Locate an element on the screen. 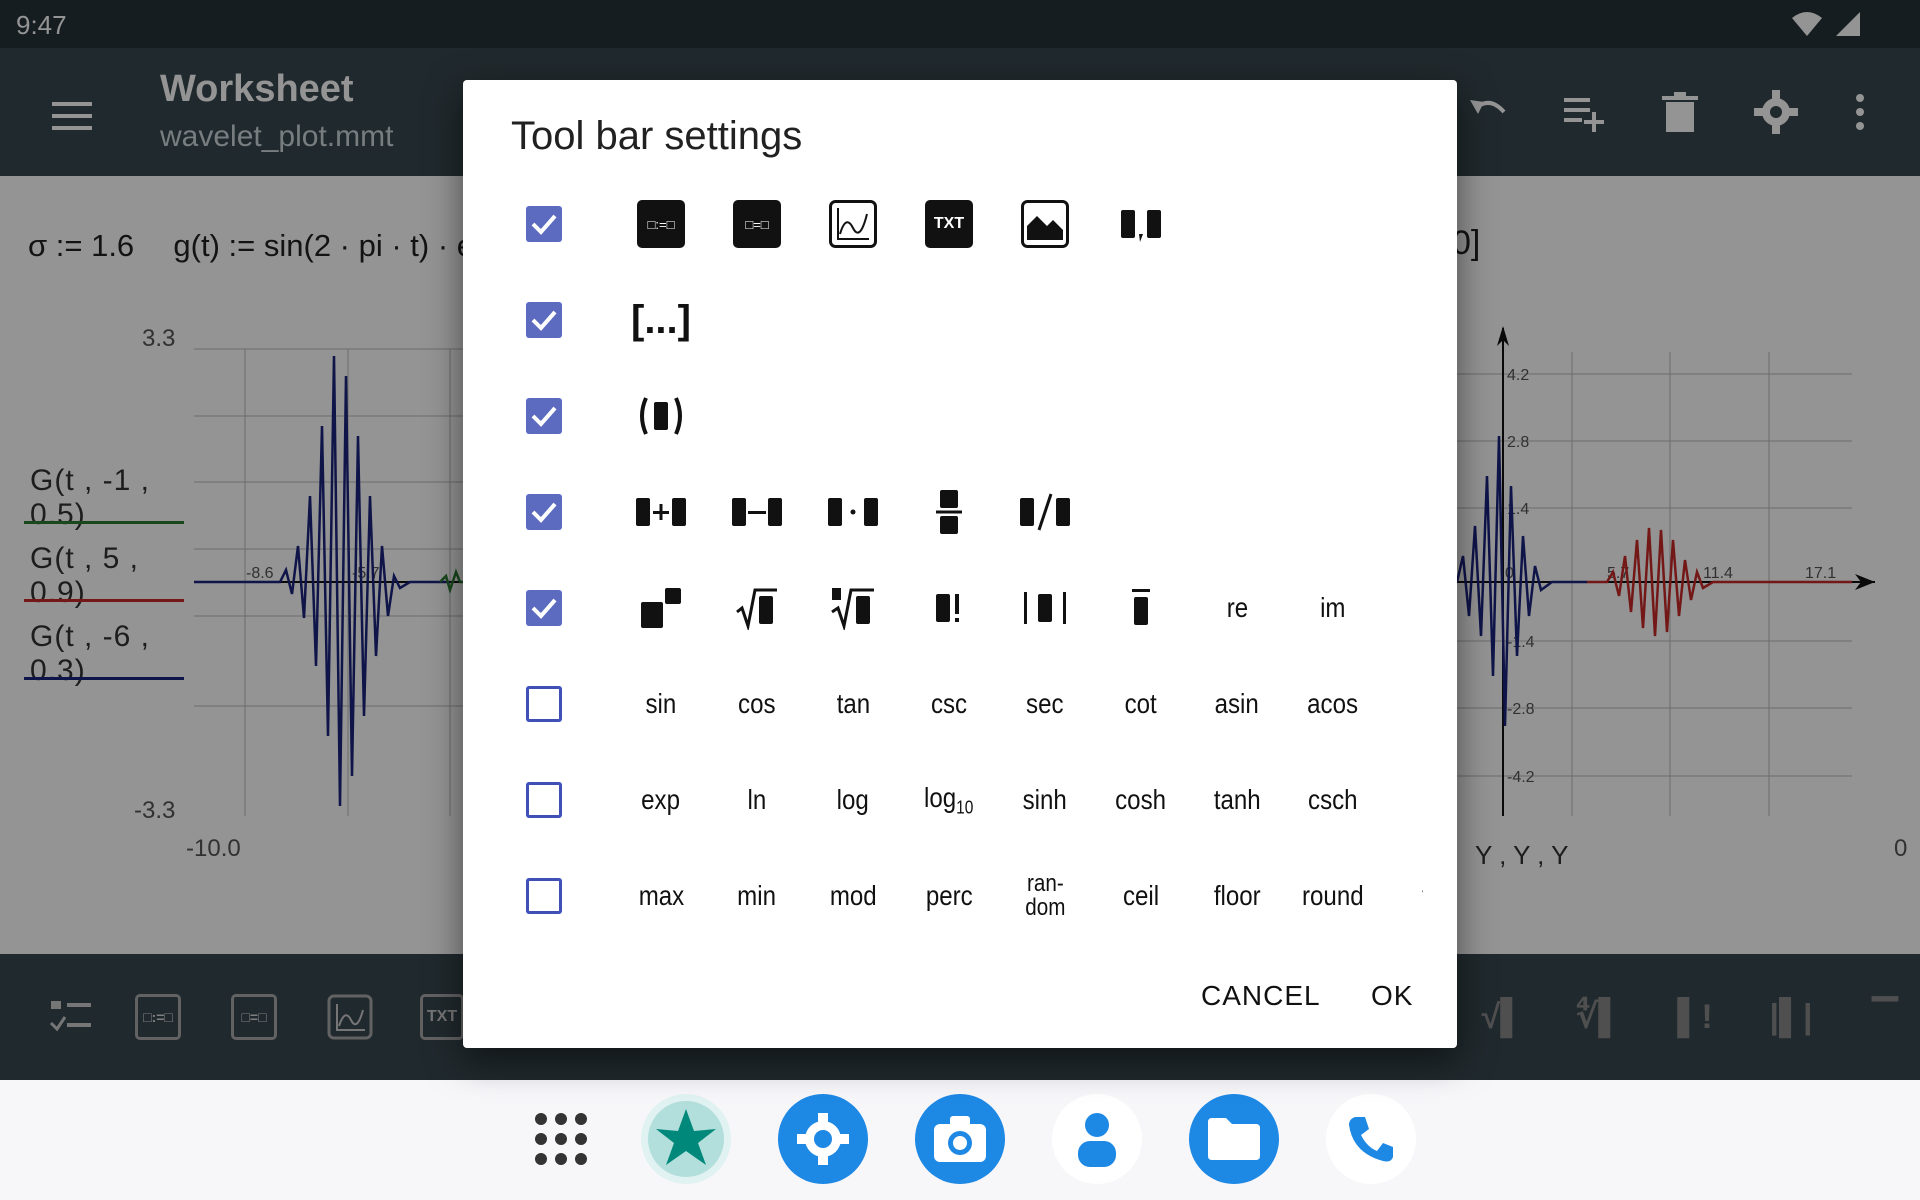 The height and width of the screenshot is (1200, 1920). folder-icon is located at coordinates (1234, 1139).